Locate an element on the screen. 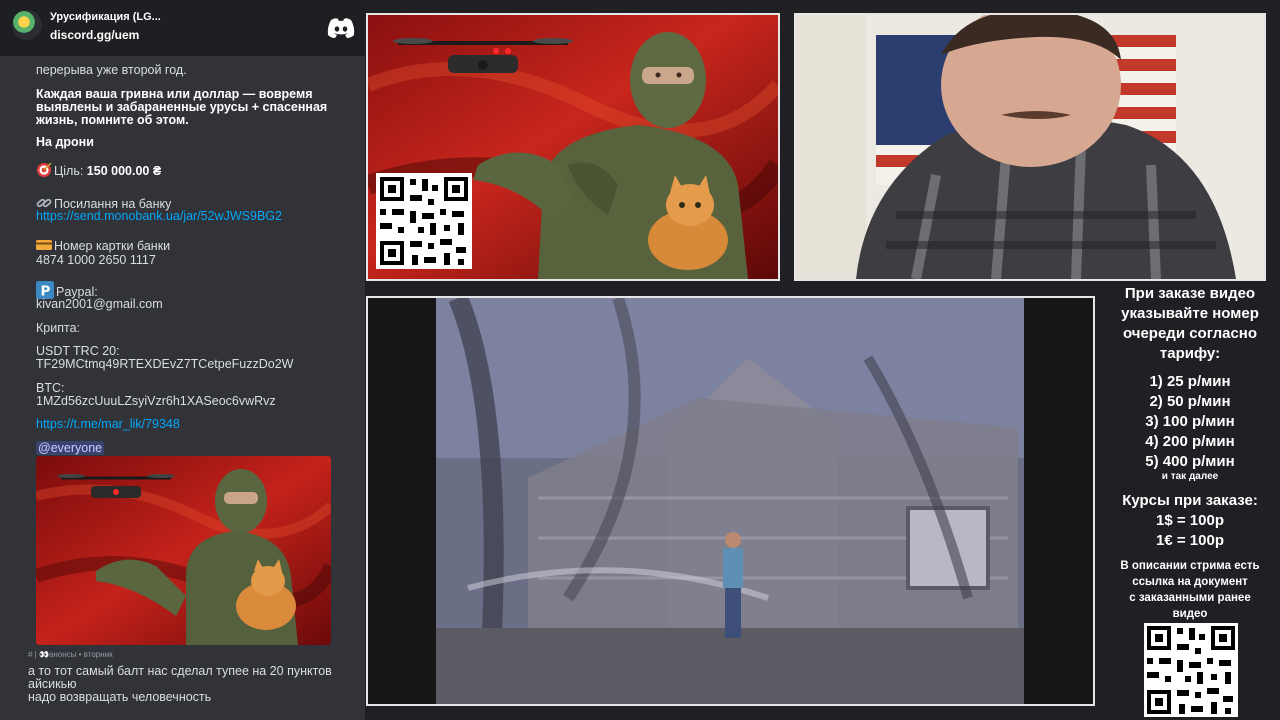  webcam-feed is located at coordinates (1030, 147).